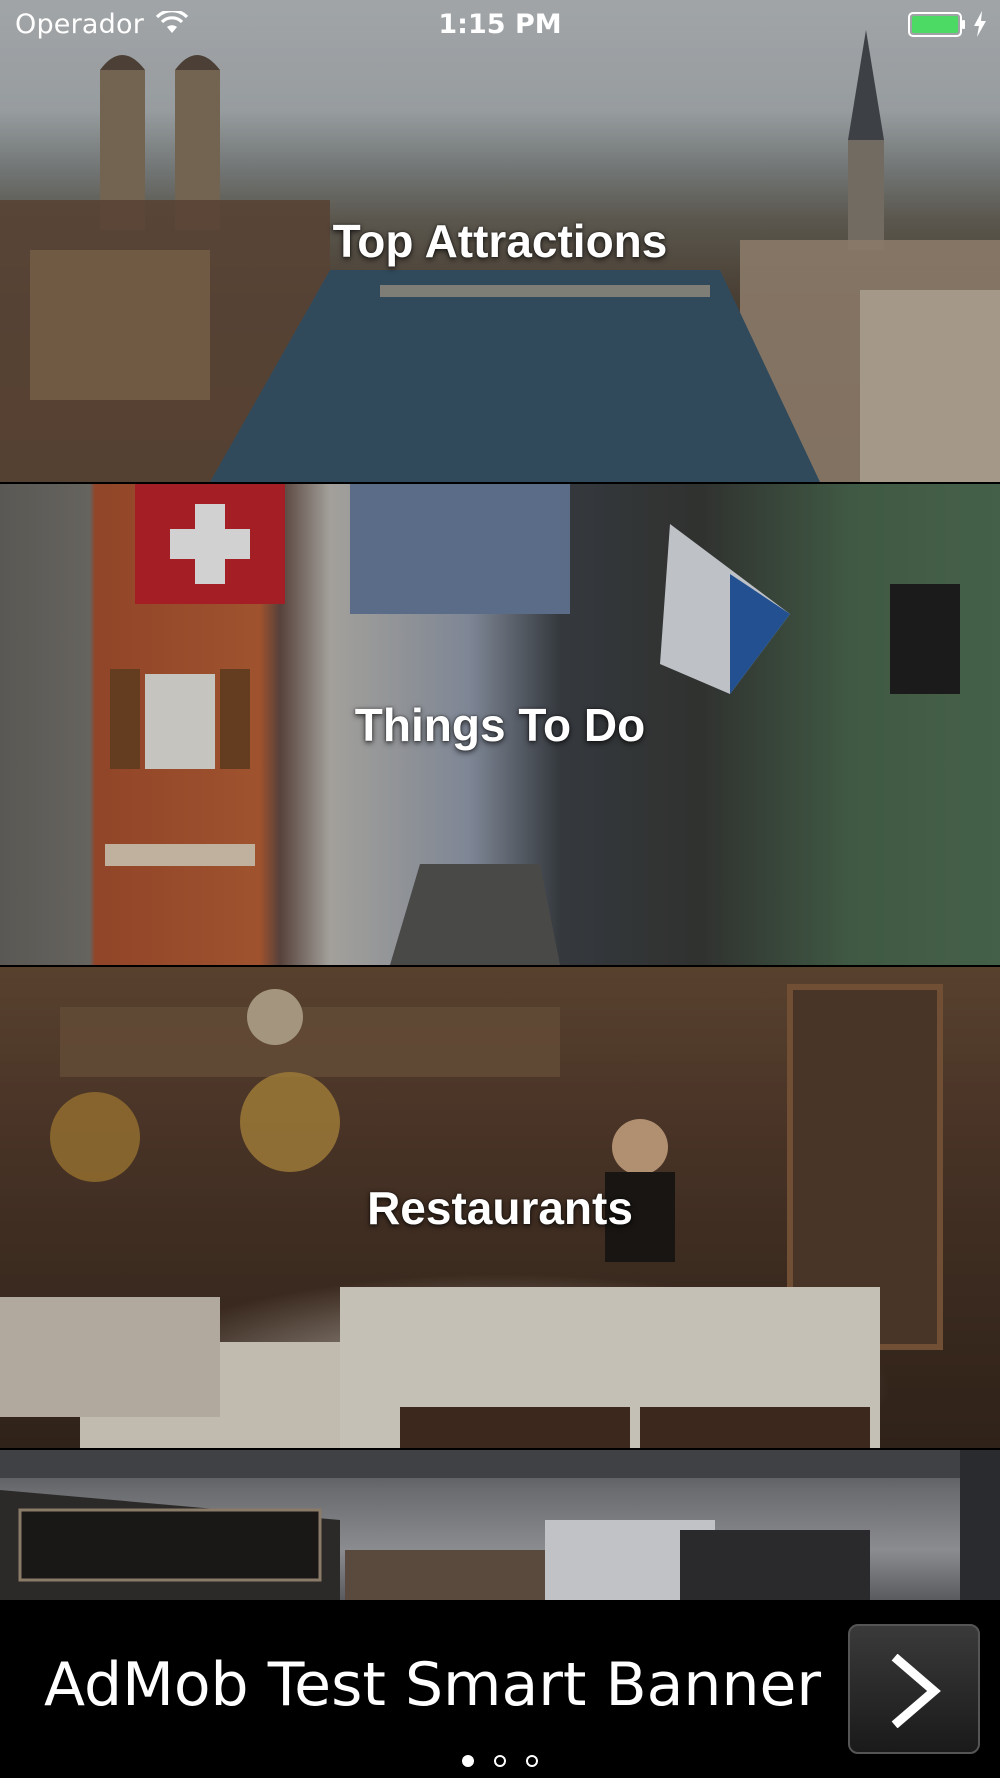 This screenshot has height=1778, width=1000. What do you see at coordinates (980, 24) in the screenshot?
I see `charging-bolt-icon` at bounding box center [980, 24].